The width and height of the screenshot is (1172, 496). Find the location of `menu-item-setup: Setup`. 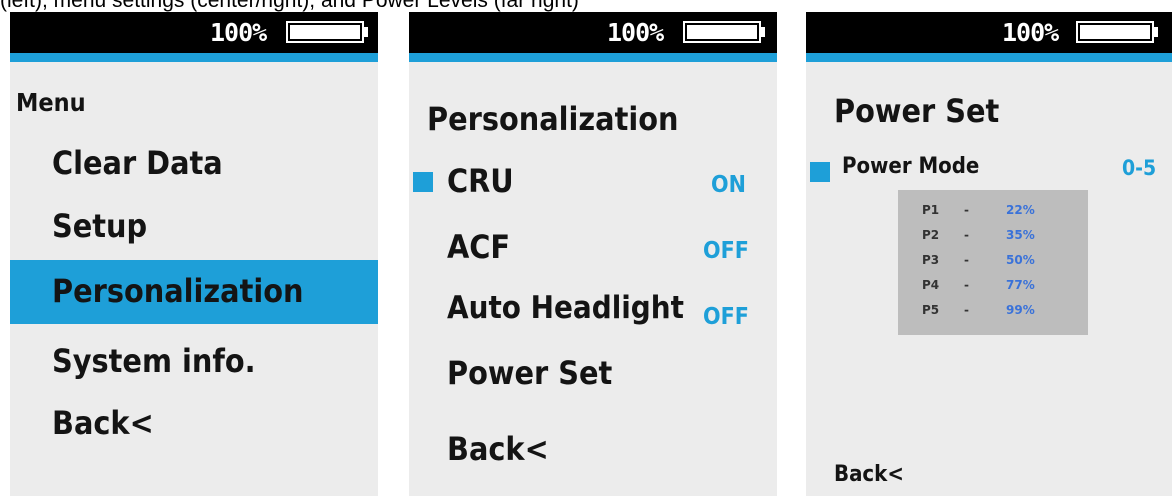

menu-item-setup: Setup is located at coordinates (99, 226).